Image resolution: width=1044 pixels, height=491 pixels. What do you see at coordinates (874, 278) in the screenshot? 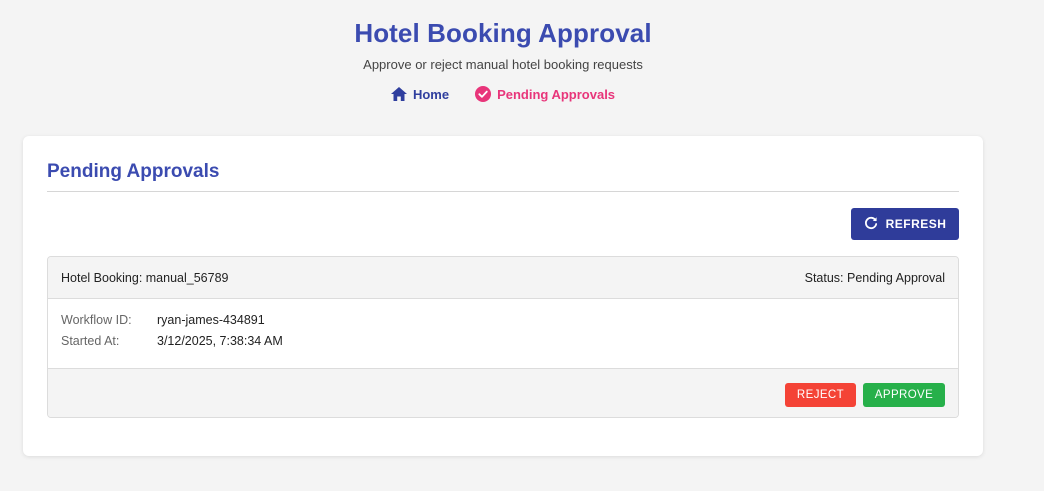
I see `booking-status: Status: Pending Approval` at bounding box center [874, 278].